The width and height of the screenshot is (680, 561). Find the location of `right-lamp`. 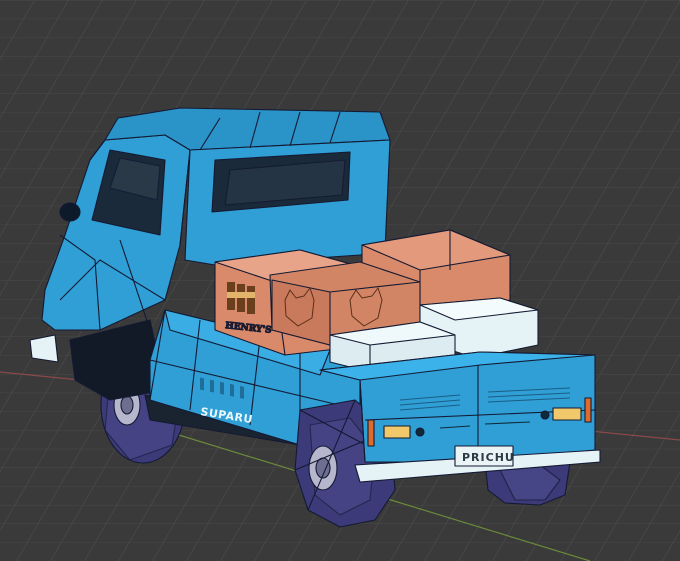

right-lamp is located at coordinates (567, 414).